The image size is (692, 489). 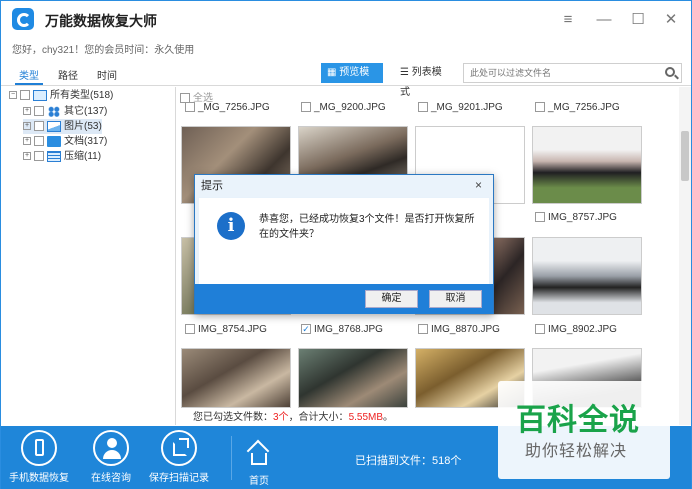 I want to click on file-name: _MG_9201.JPG, so click(x=467, y=107).